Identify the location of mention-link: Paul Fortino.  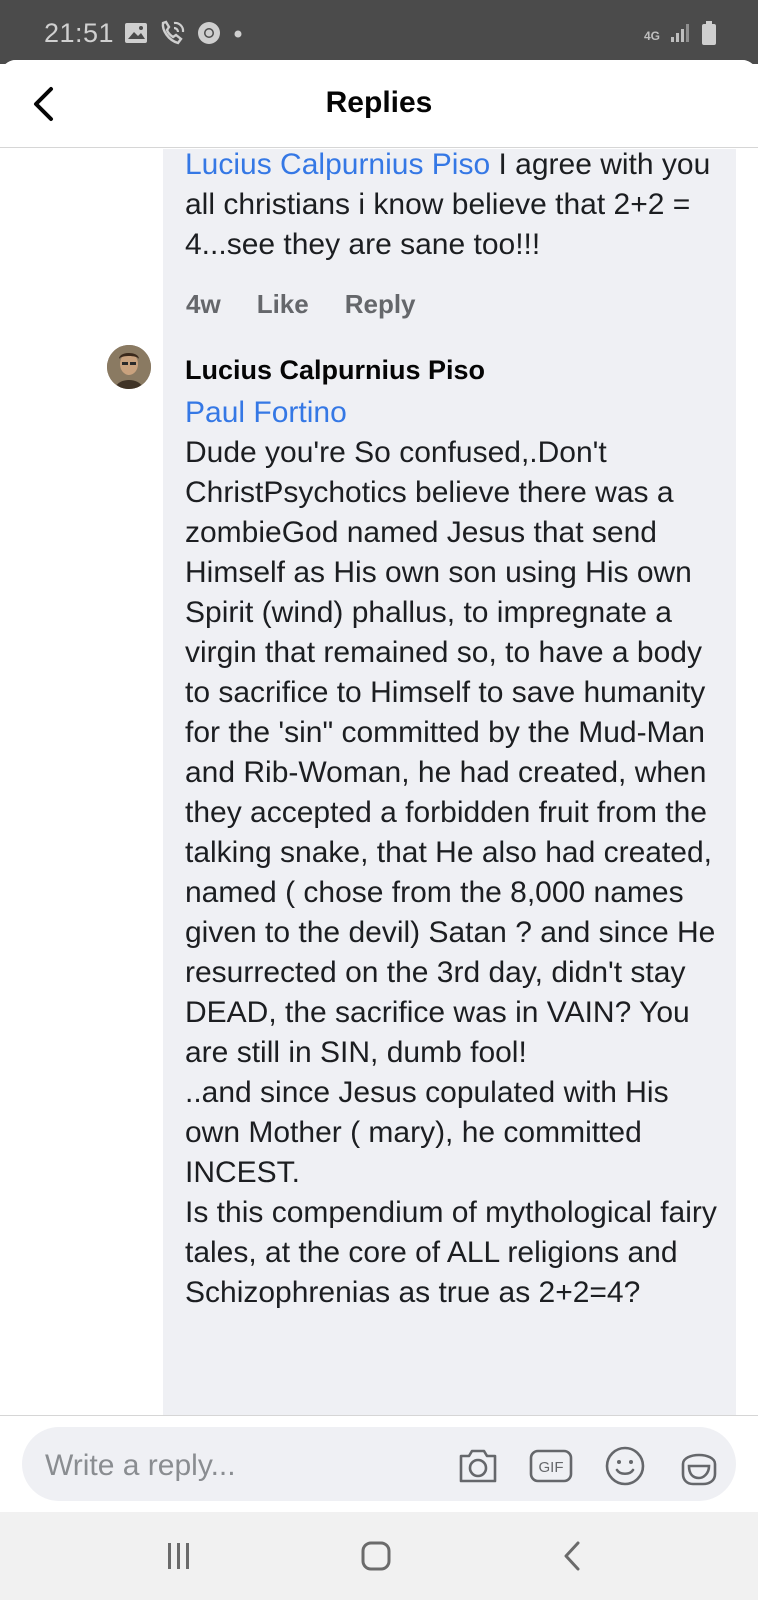
(457, 413).